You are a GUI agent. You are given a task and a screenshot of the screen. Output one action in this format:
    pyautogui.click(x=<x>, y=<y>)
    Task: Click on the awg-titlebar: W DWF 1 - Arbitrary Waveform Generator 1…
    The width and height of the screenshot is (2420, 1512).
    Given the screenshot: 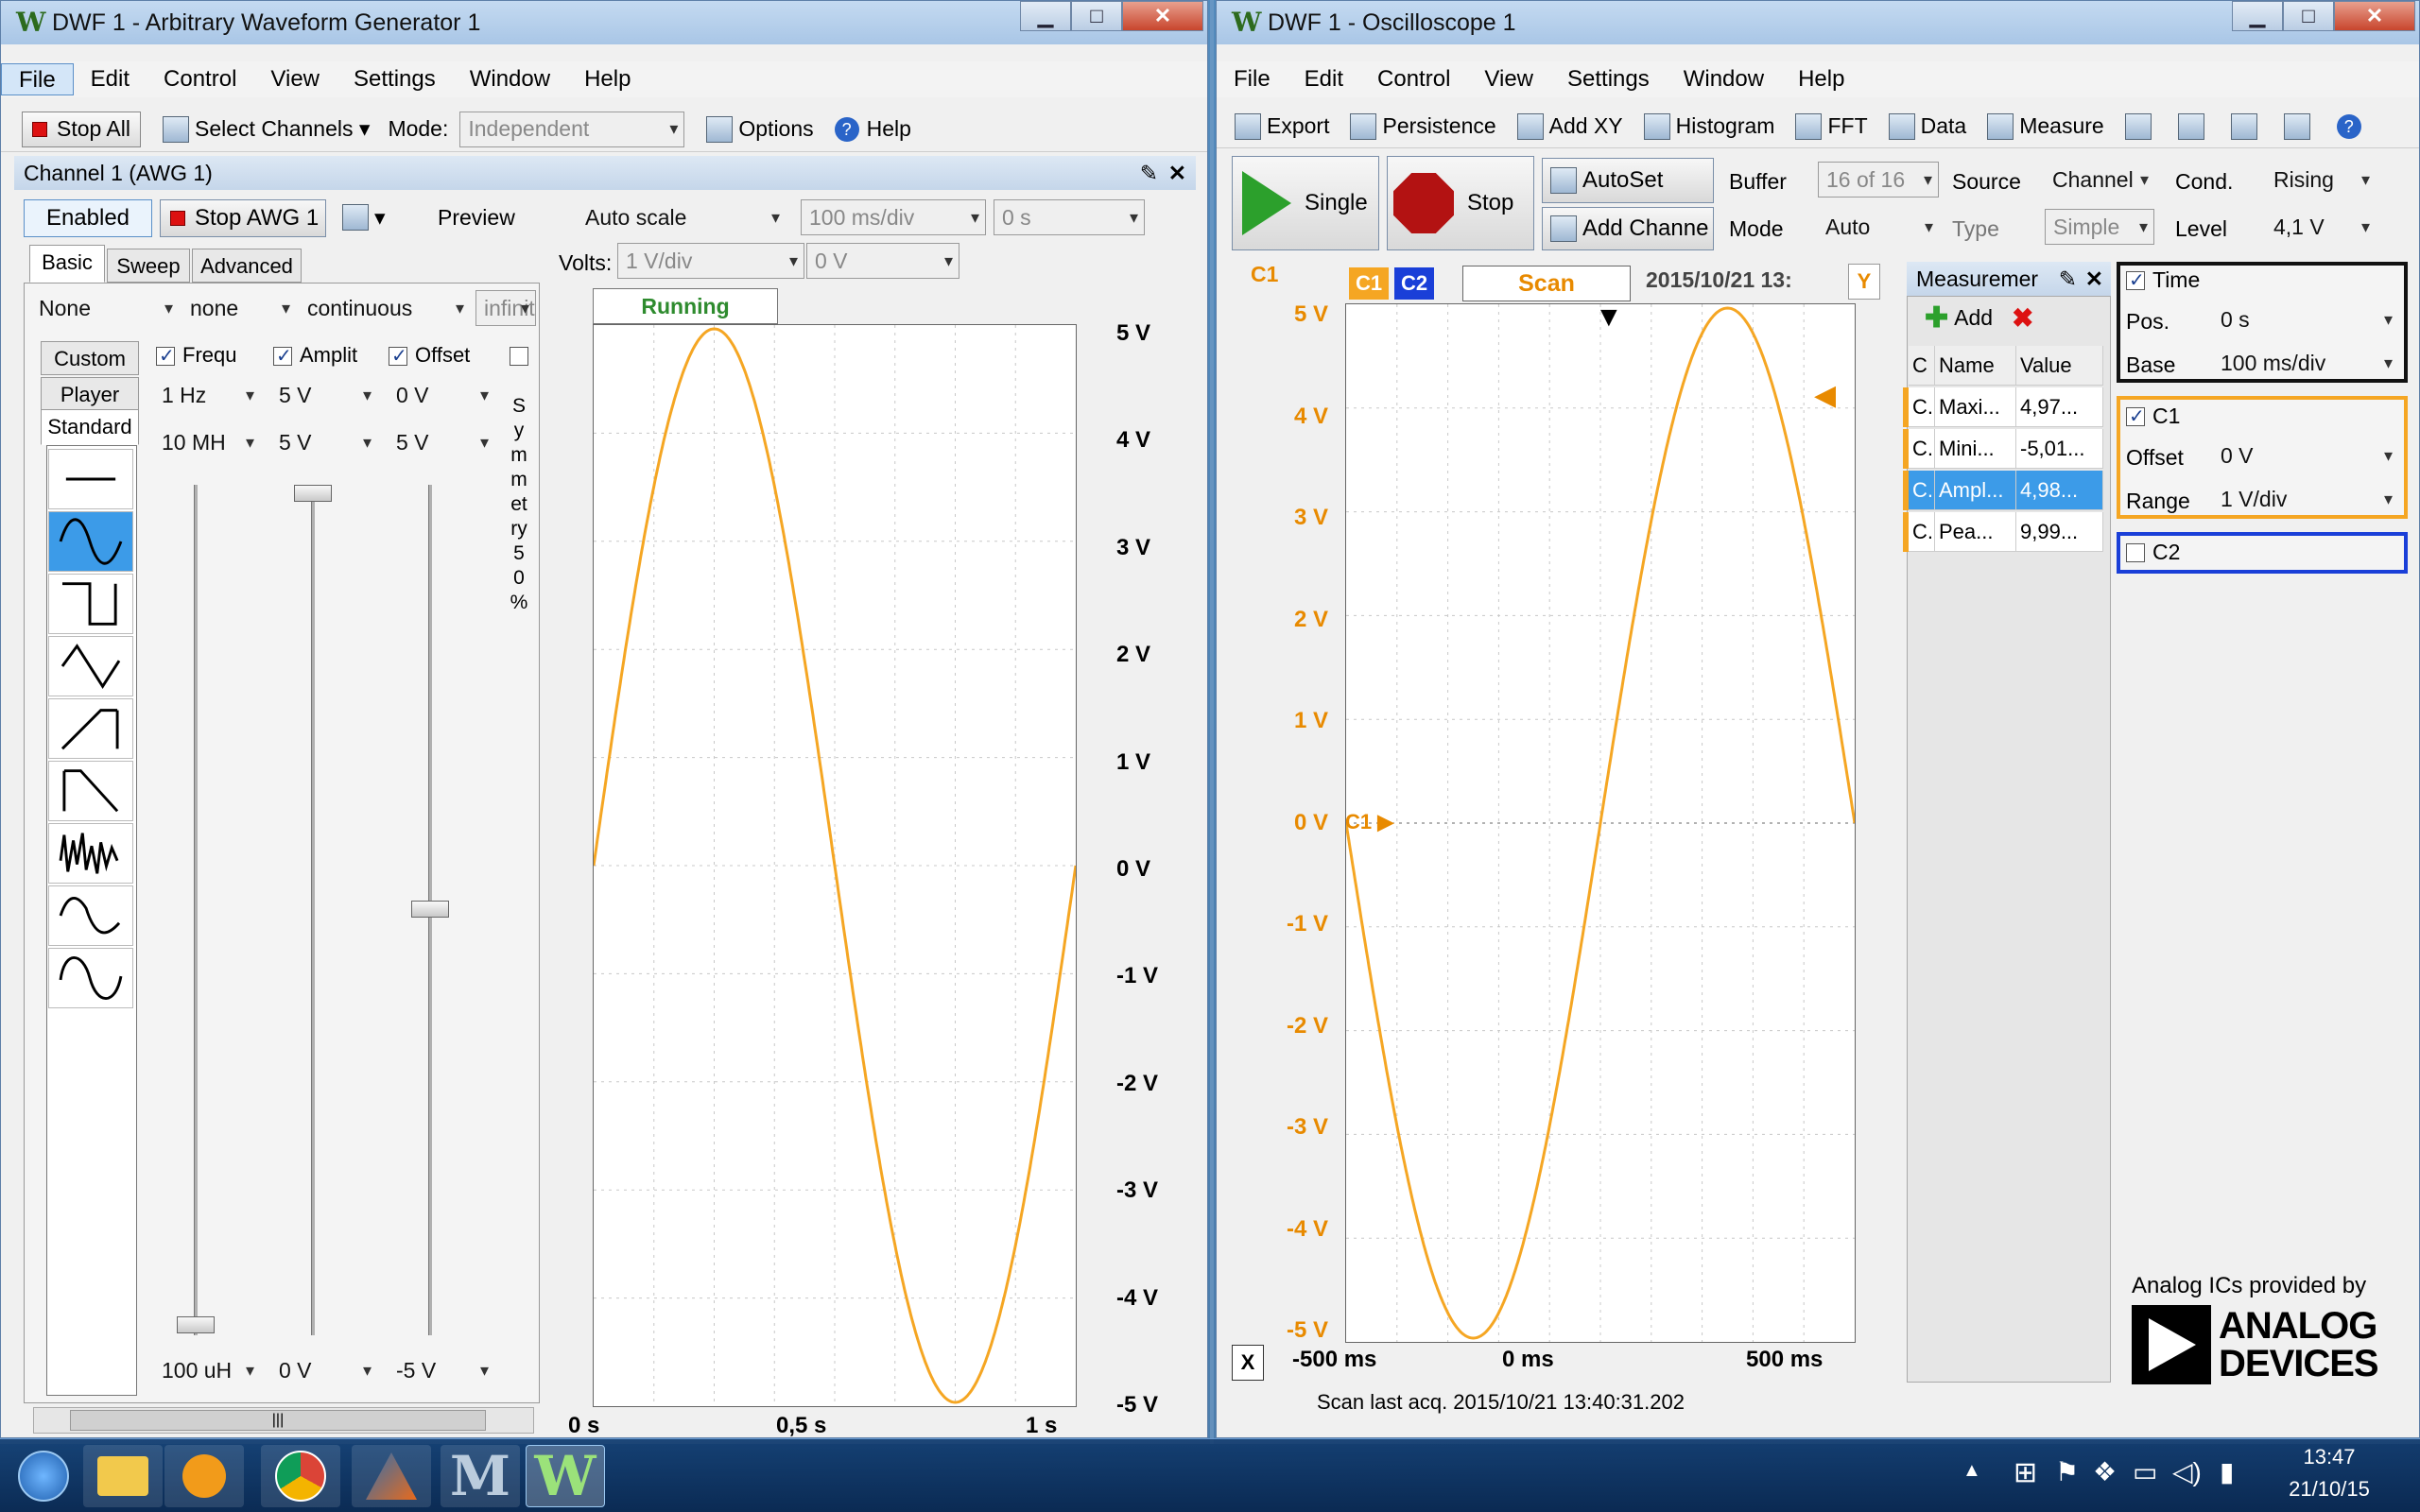 What is the action you would take?
    pyautogui.click(x=604, y=22)
    